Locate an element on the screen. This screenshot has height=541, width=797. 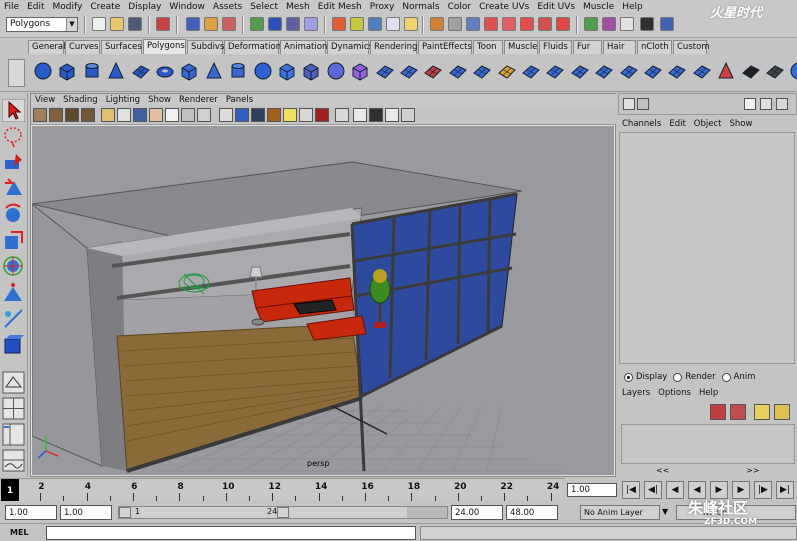
tab-hair: Hair is located at coordinates (619, 47).